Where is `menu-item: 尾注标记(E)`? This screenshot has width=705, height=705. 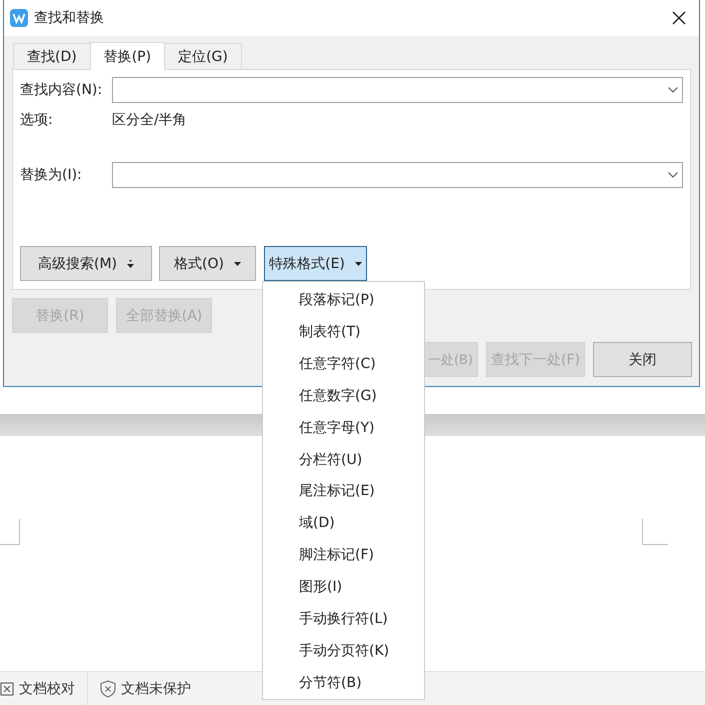
menu-item: 尾注标记(E) is located at coordinates (337, 491).